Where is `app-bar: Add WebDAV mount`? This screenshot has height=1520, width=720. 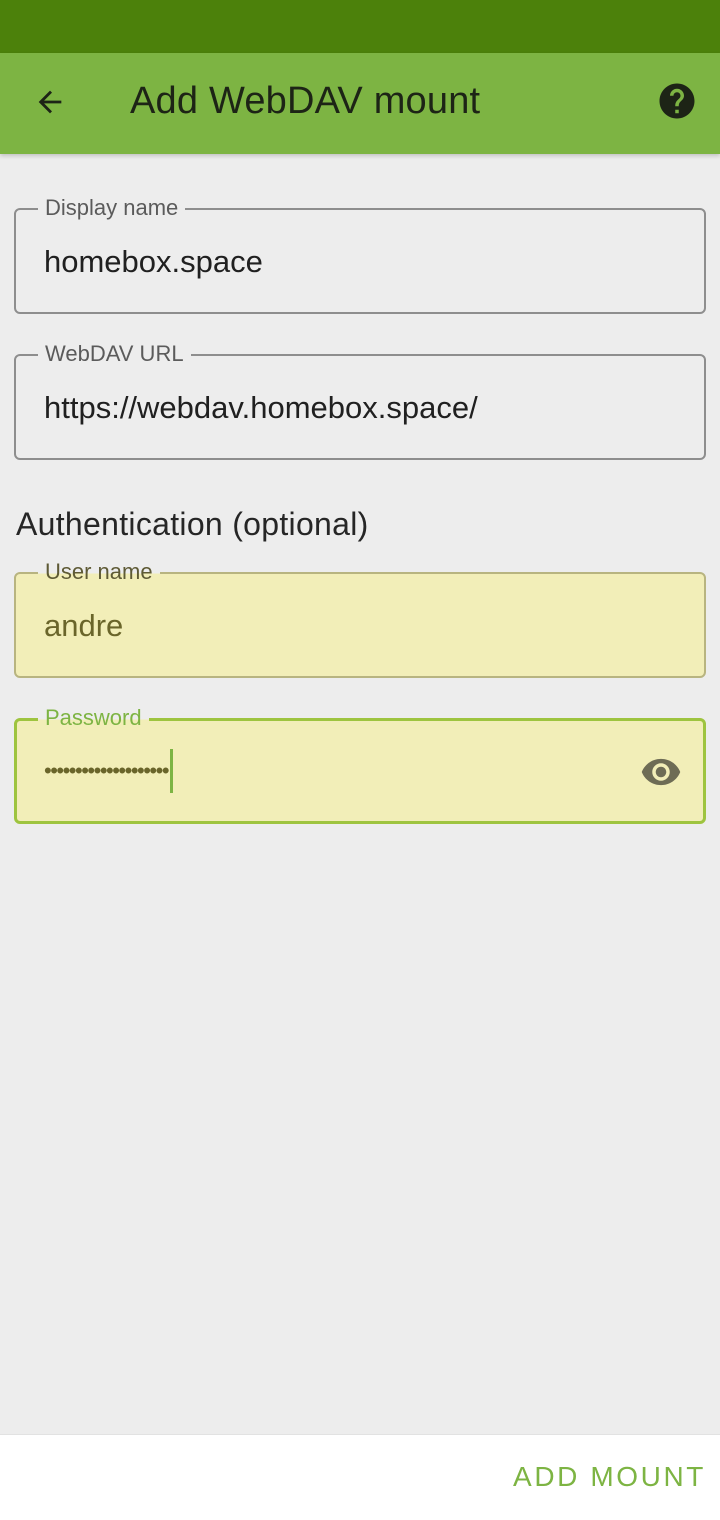
app-bar: Add WebDAV mount is located at coordinates (360, 103).